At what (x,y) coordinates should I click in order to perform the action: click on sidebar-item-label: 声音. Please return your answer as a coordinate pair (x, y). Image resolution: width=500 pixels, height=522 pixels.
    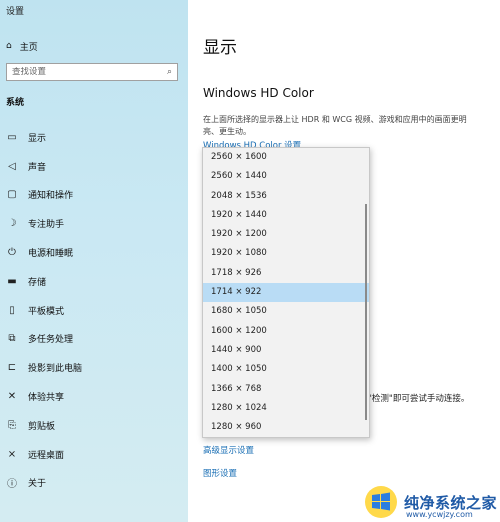
    Looking at the image, I should click on (37, 167).